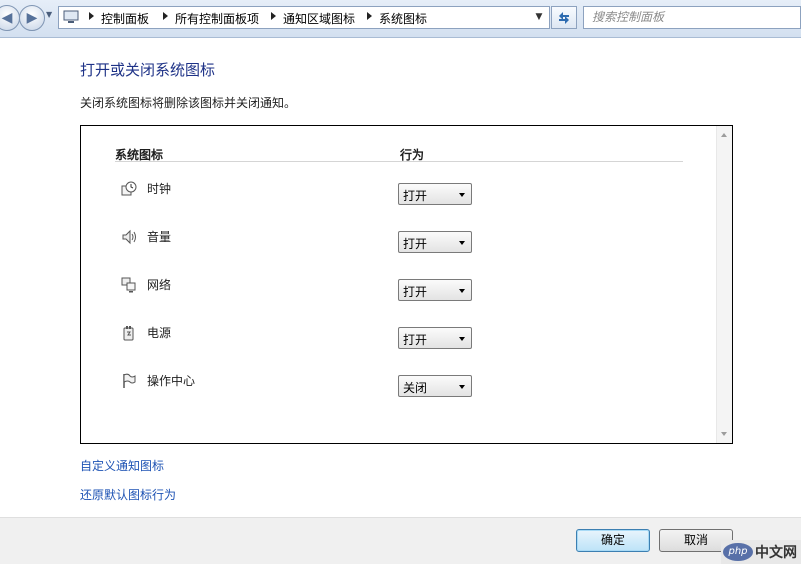  Describe the element at coordinates (129, 188) in the screenshot. I see `clock-icon` at that location.